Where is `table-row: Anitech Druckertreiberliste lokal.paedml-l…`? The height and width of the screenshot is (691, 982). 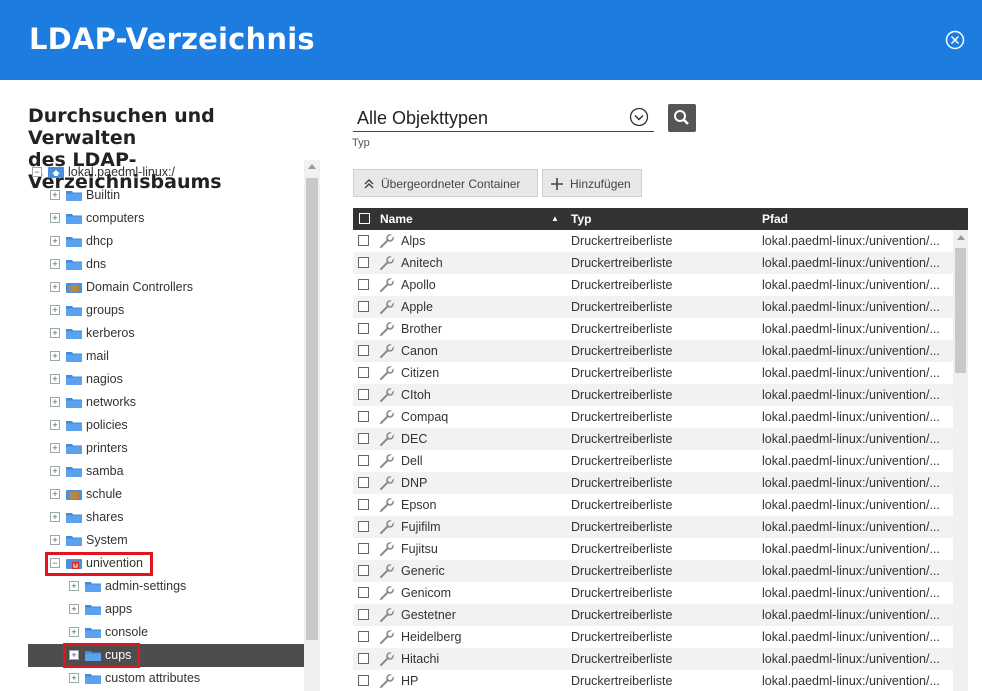 table-row: Anitech Druckertreiberliste lokal.paedml-l… is located at coordinates (653, 263).